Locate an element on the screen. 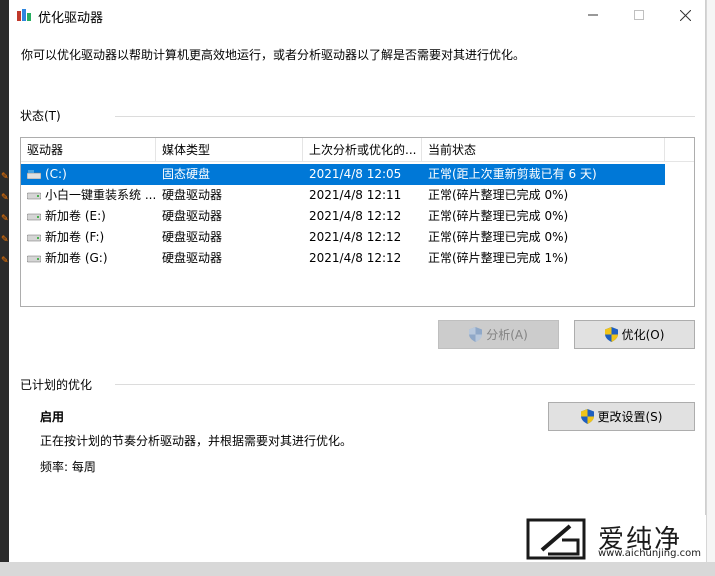 Image resolution: width=715 pixels, height=576 pixels. optimize-button-label: 优化(O) is located at coordinates (643, 335).